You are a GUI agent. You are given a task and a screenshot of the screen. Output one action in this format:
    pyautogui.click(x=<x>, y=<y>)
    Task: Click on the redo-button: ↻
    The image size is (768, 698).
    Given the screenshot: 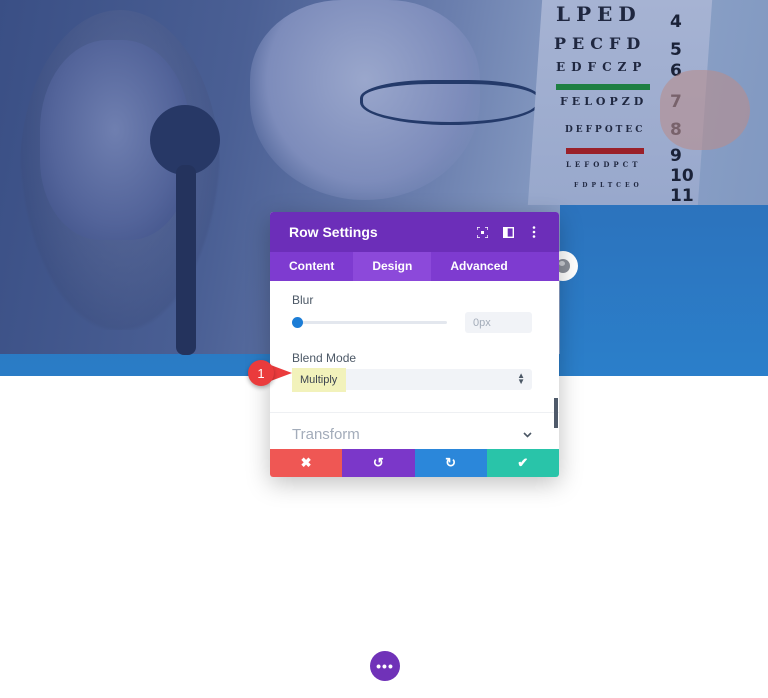 What is the action you would take?
    pyautogui.click(x=450, y=463)
    